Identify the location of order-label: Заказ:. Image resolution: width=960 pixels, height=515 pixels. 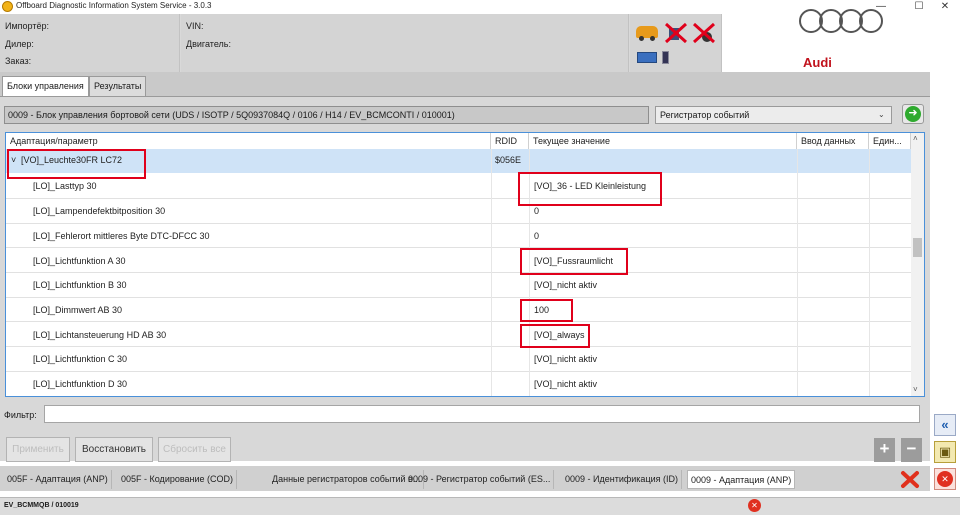
(18, 61).